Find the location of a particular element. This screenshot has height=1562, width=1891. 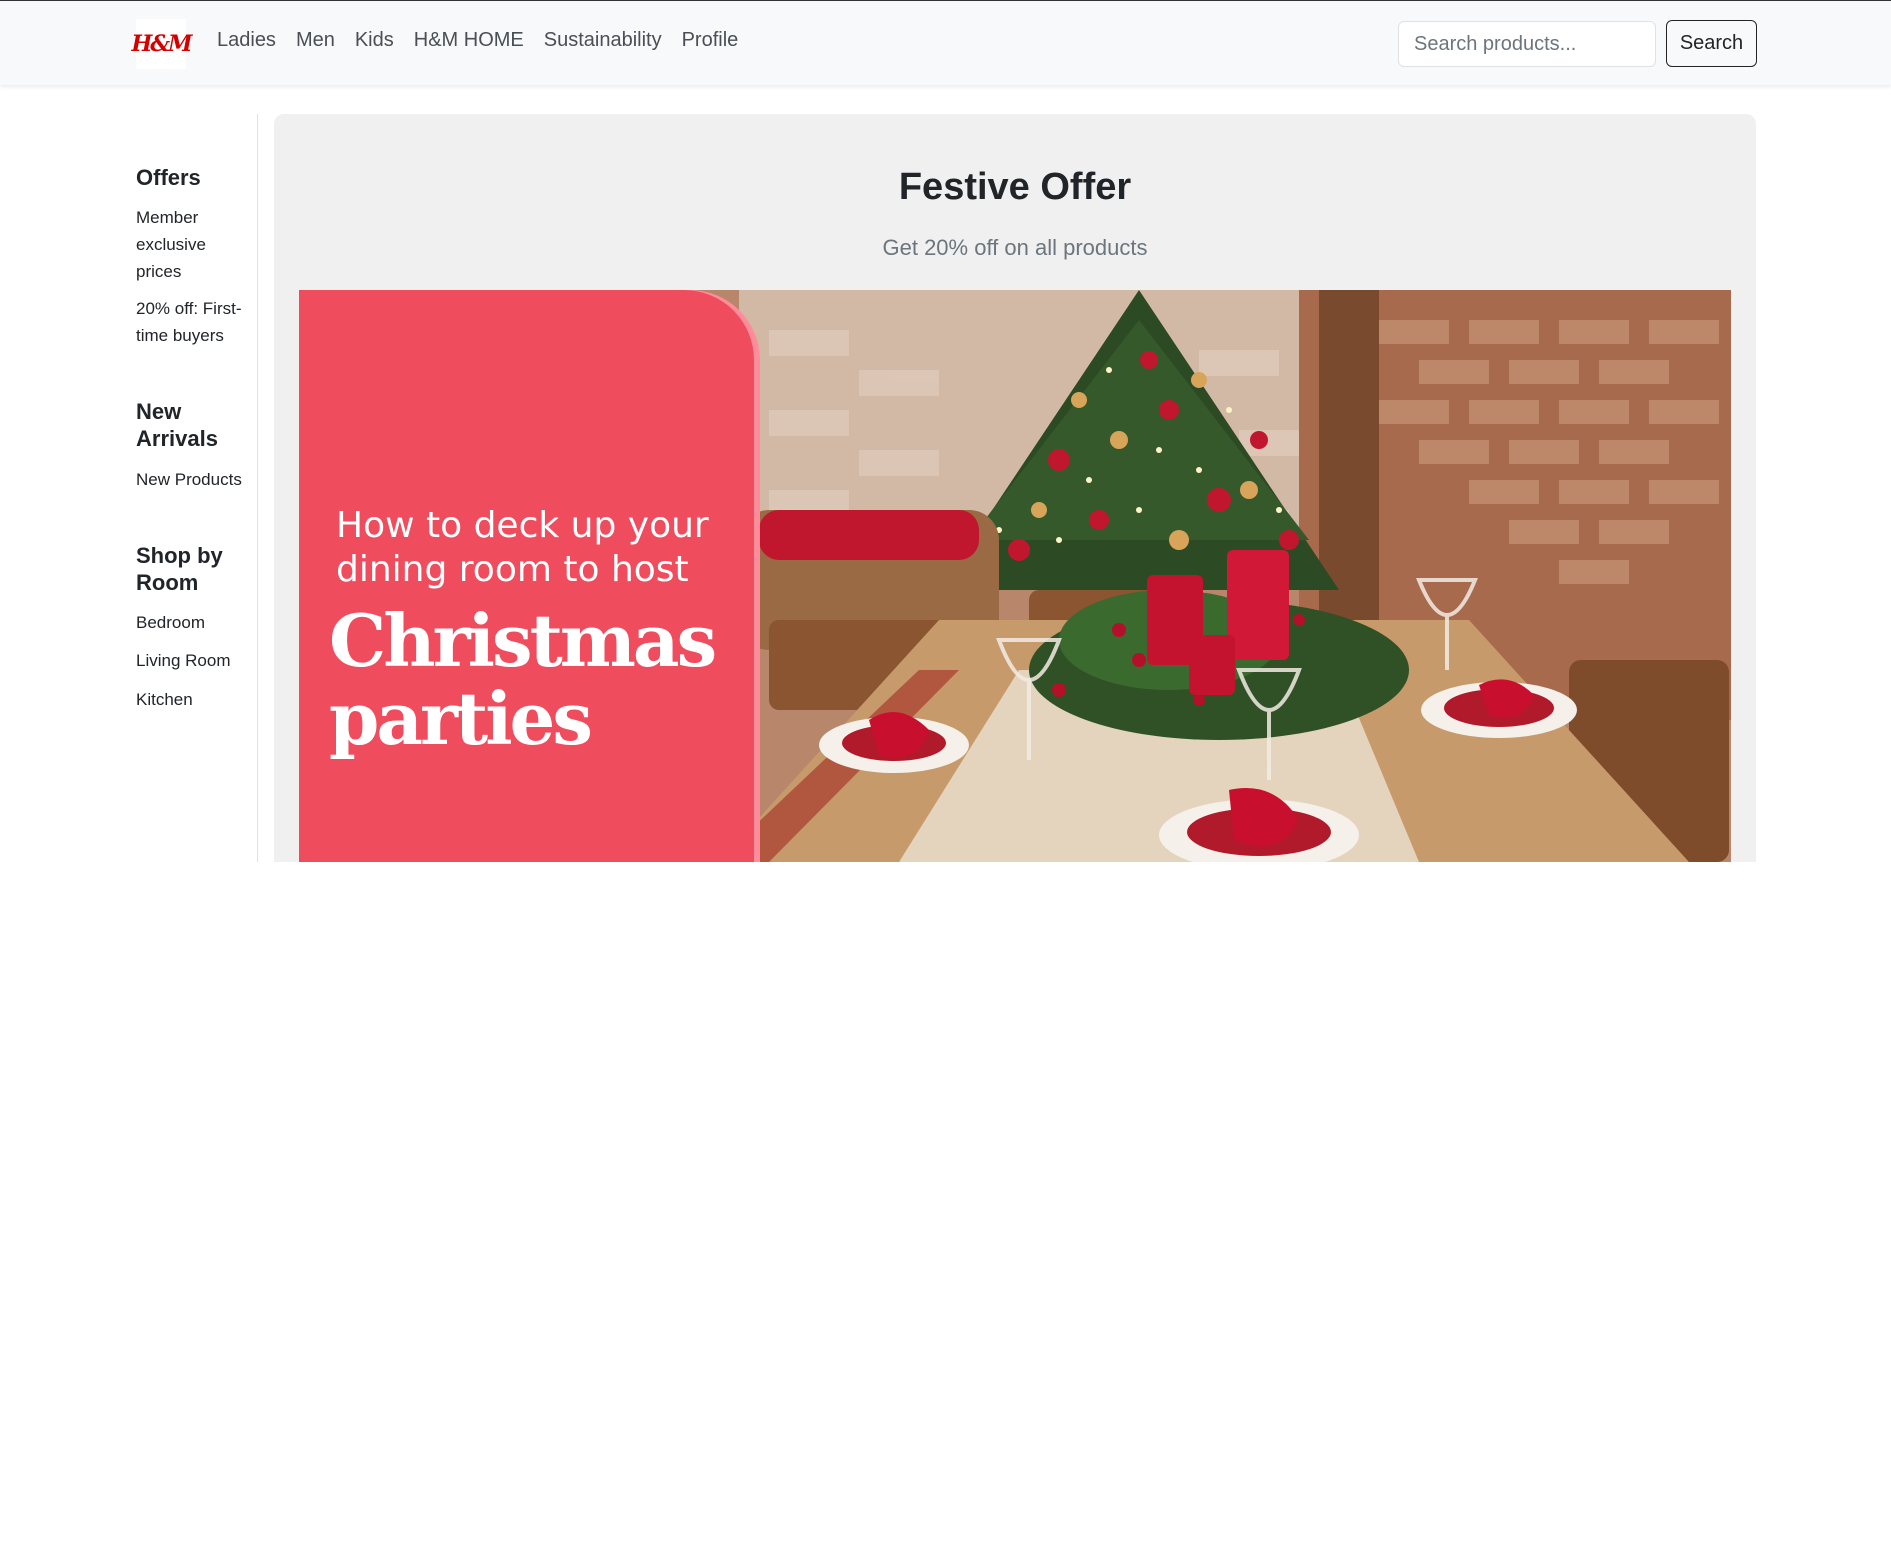

brand-logo: H&M is located at coordinates (162, 44).